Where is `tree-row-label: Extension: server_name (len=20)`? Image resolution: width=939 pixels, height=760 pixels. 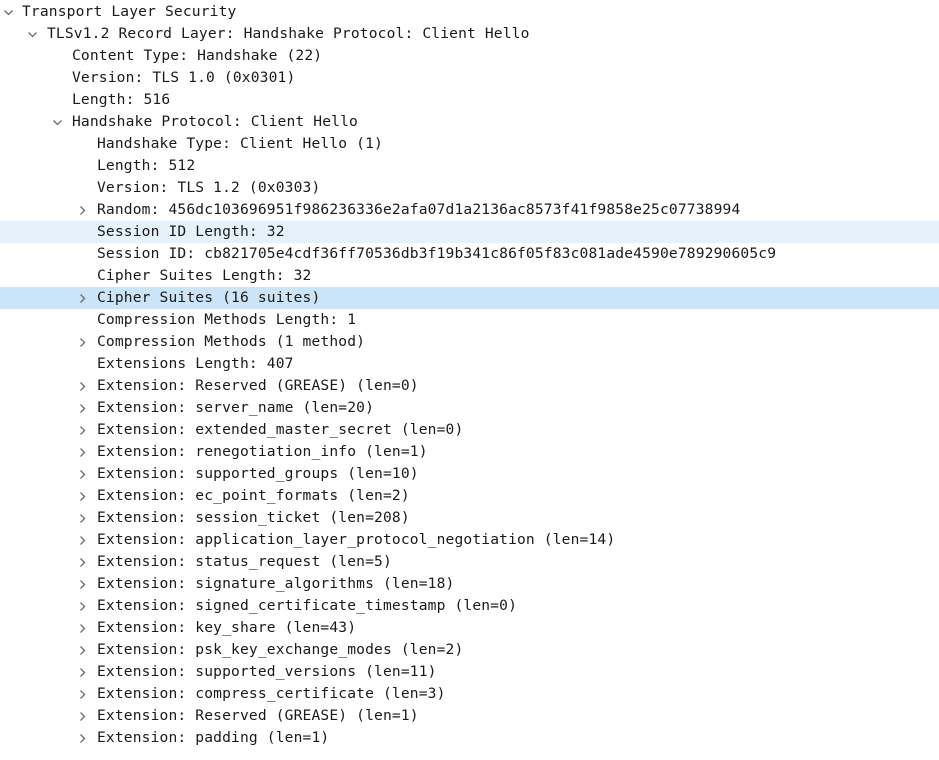
tree-row-label: Extension: server_name (len=20) is located at coordinates (236, 407).